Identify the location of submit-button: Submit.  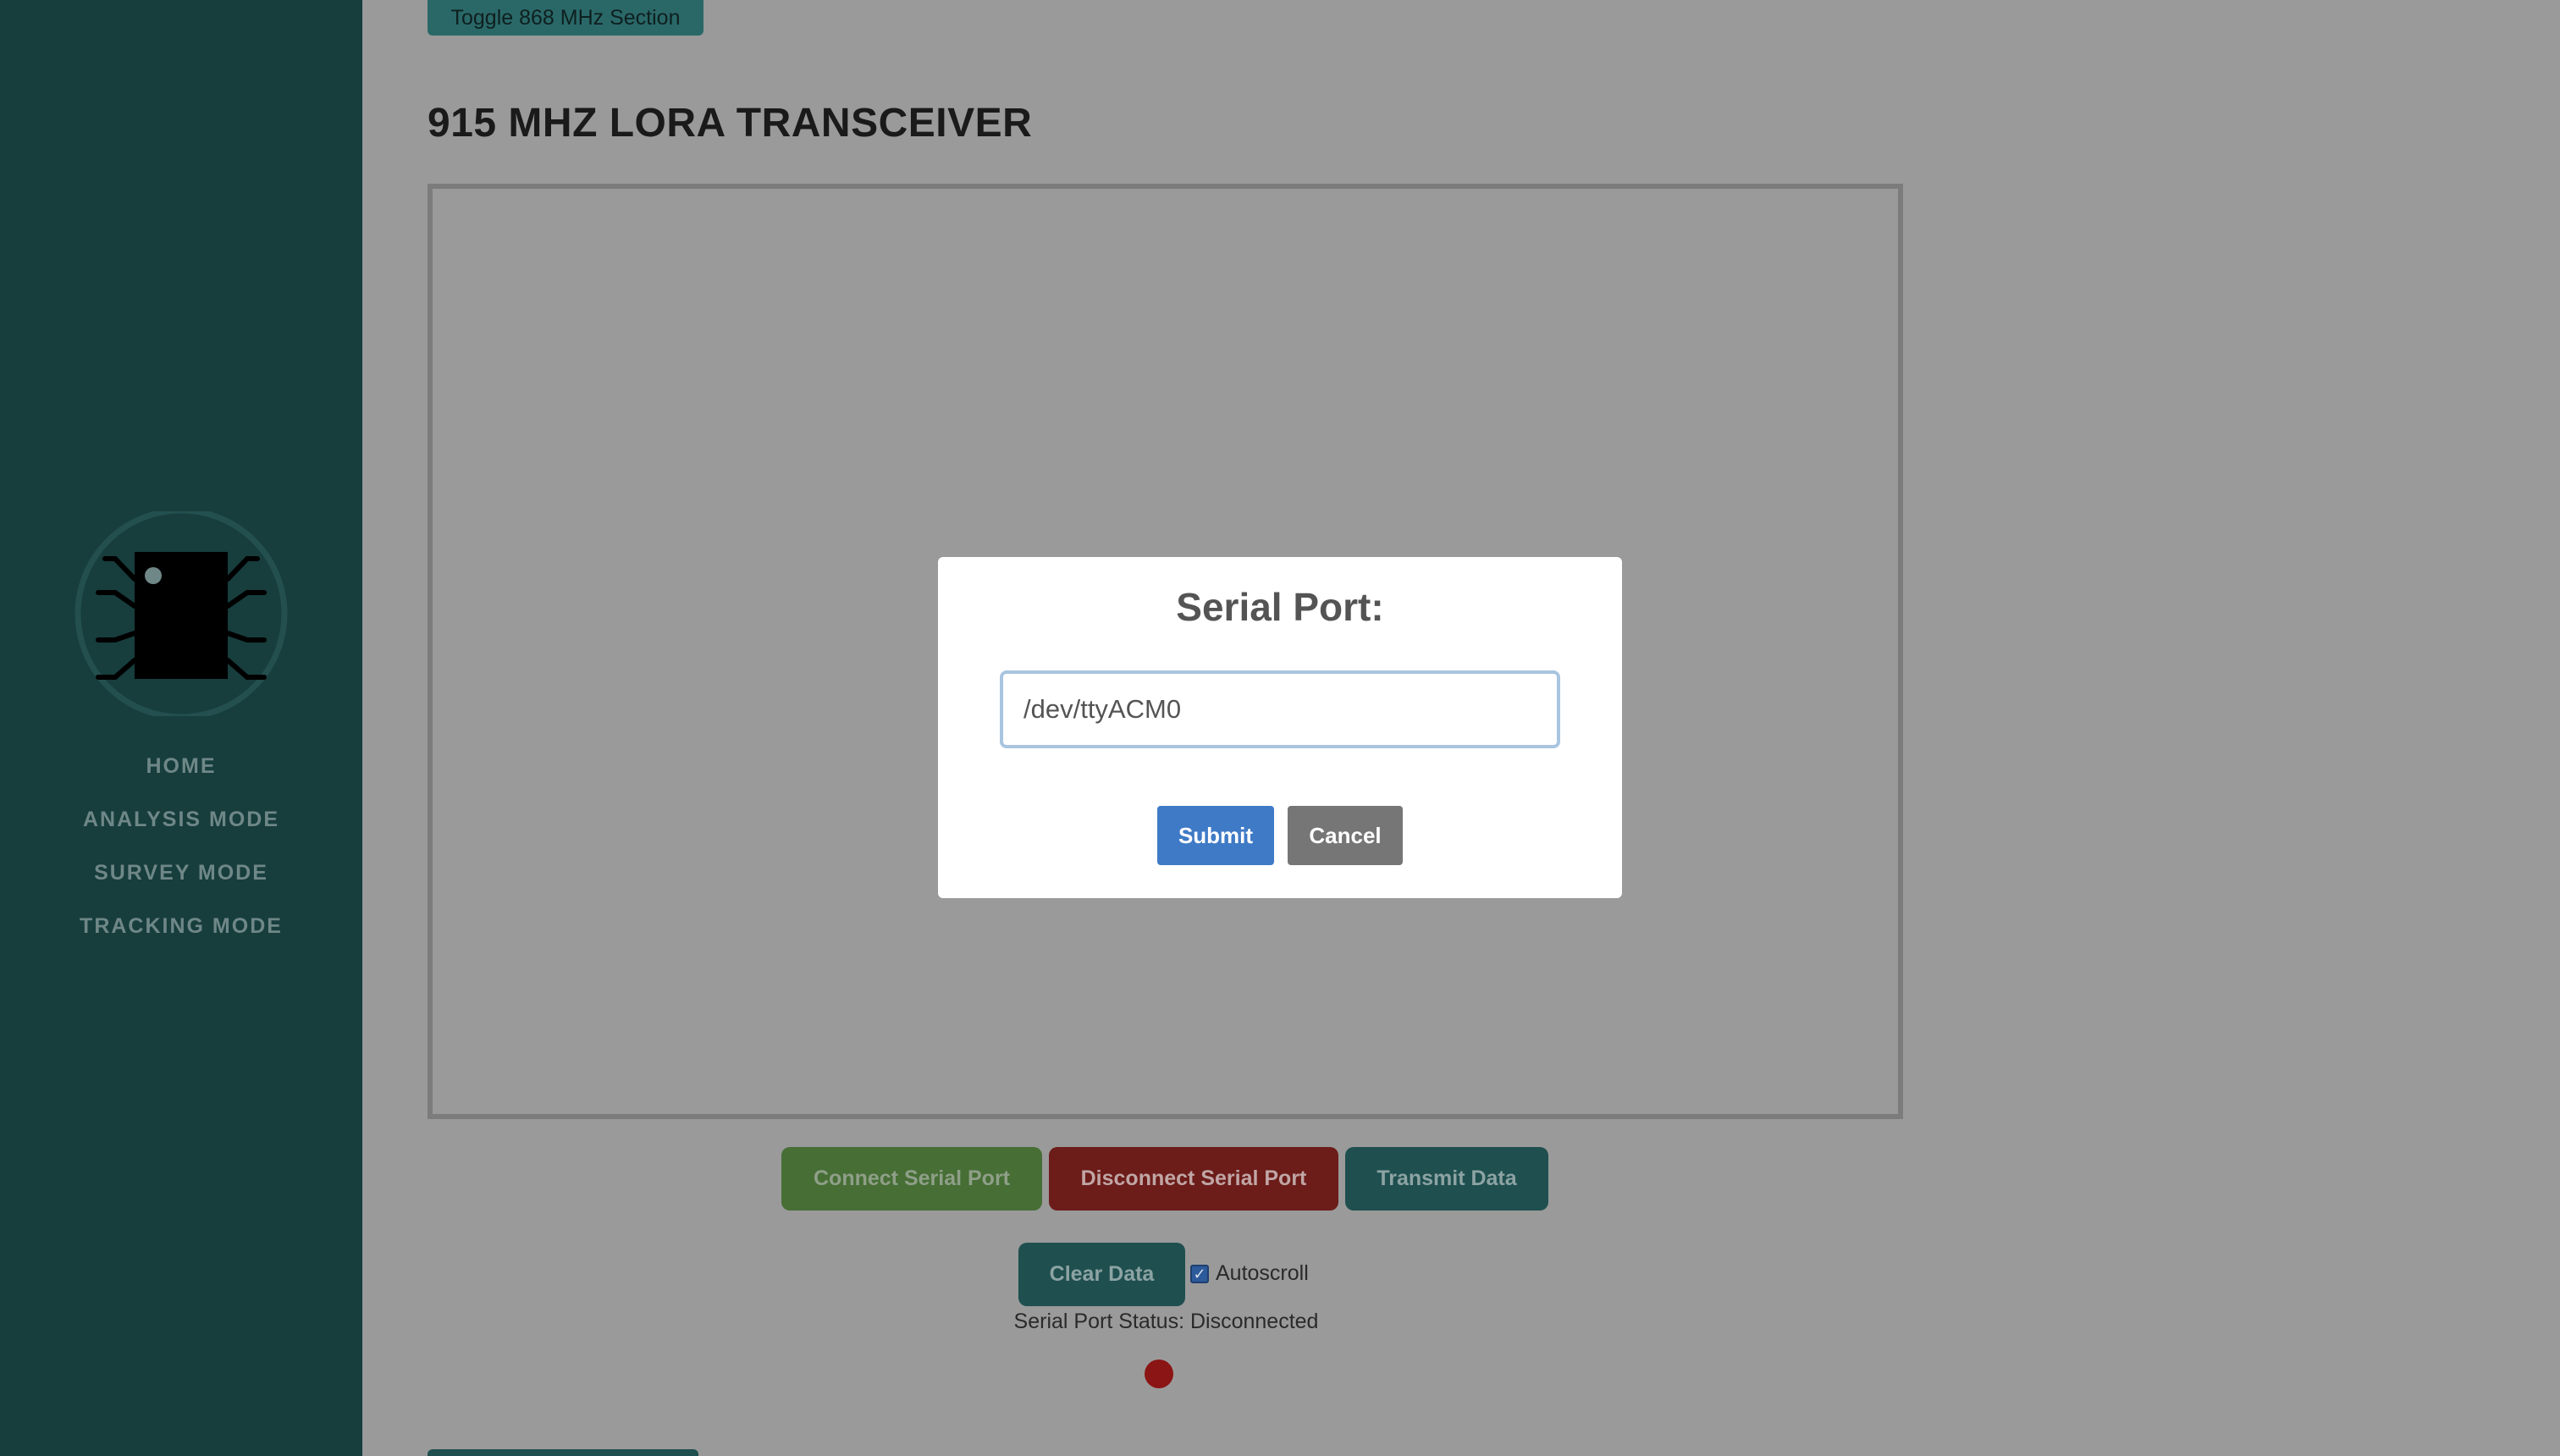
(1215, 835).